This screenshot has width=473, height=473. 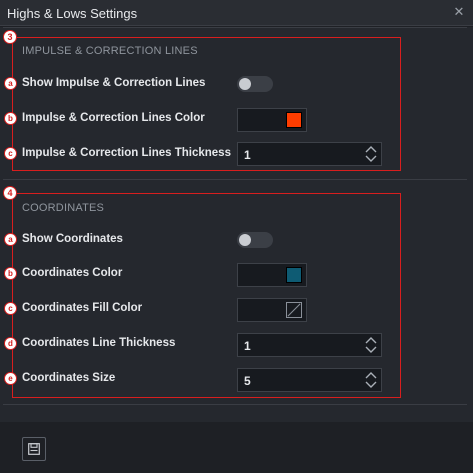 I want to click on show-coordinates-label: Show Coordinates, so click(x=72, y=239).